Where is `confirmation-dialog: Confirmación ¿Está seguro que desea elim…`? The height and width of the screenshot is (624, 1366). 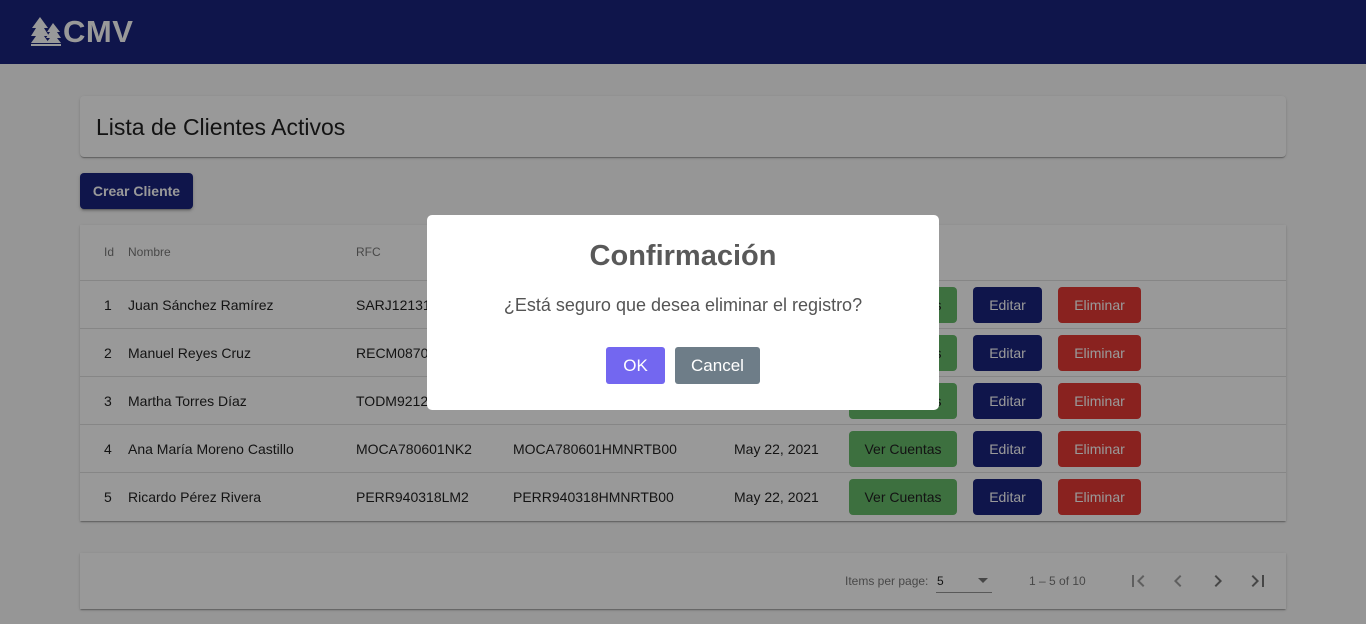
confirmation-dialog: Confirmación ¿Está seguro que desea elim… is located at coordinates (683, 312).